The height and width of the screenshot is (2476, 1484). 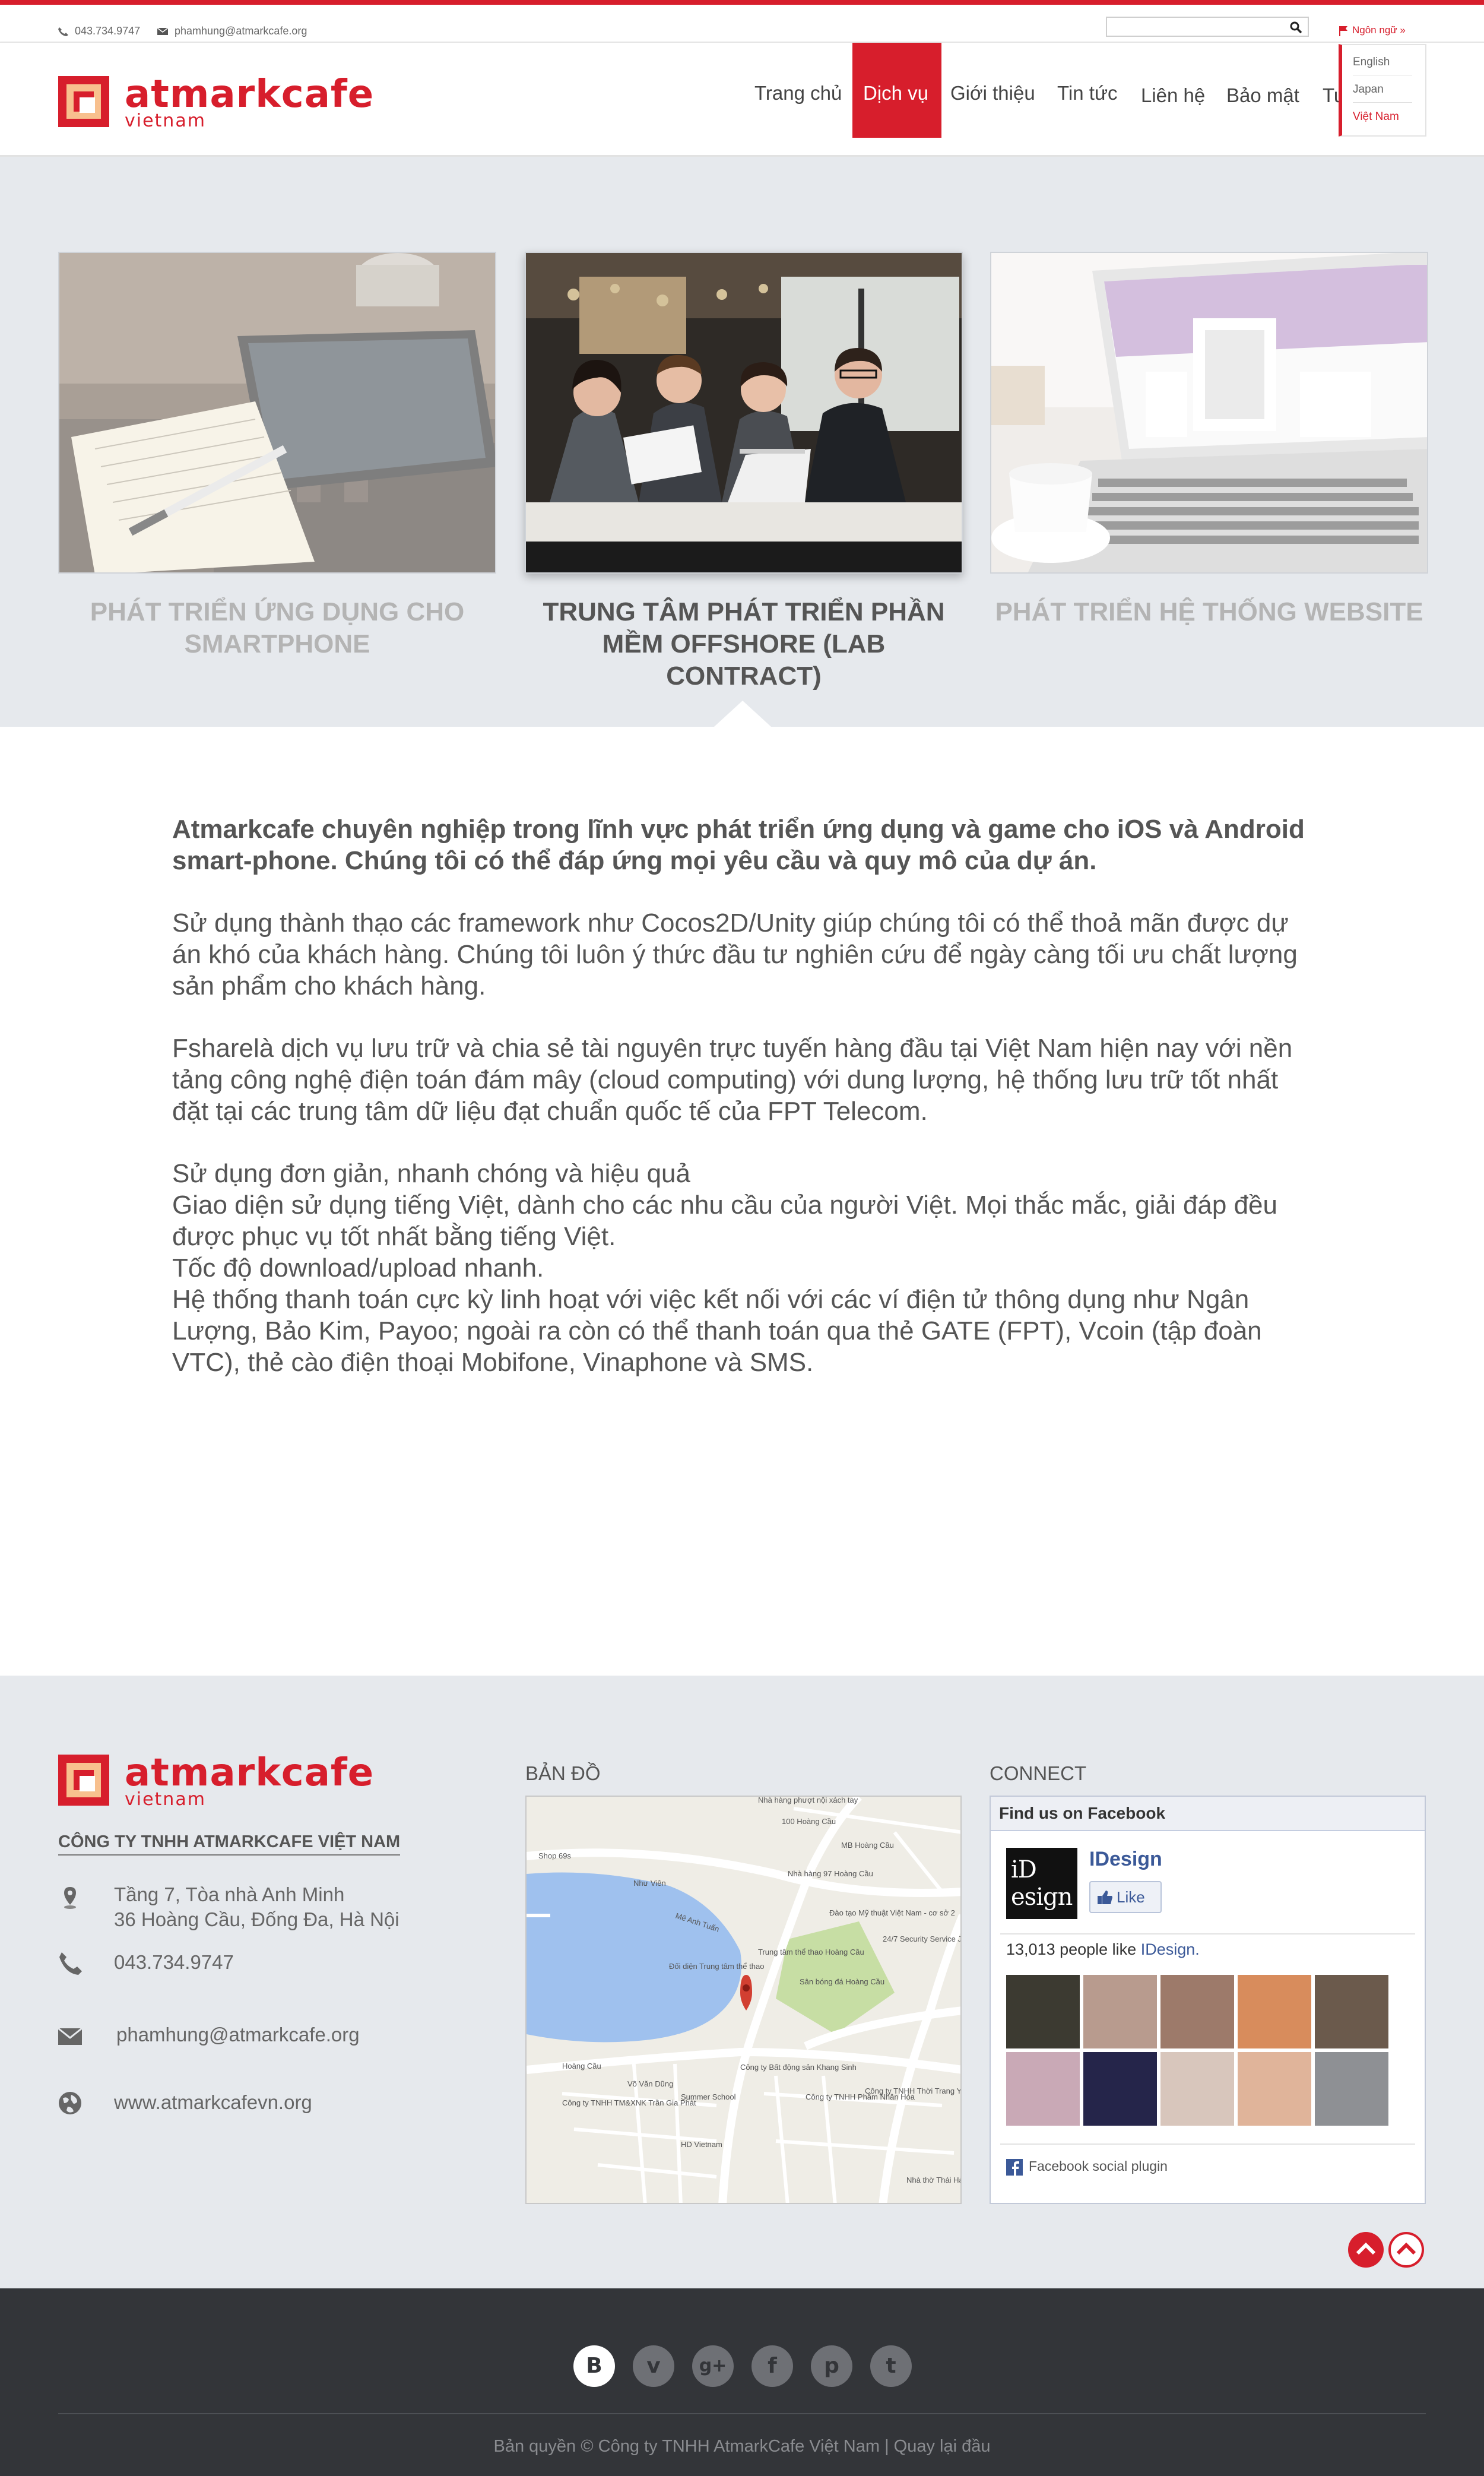 What do you see at coordinates (922, 1938) in the screenshot?
I see `map-label: 24/7 Security Service JSC` at bounding box center [922, 1938].